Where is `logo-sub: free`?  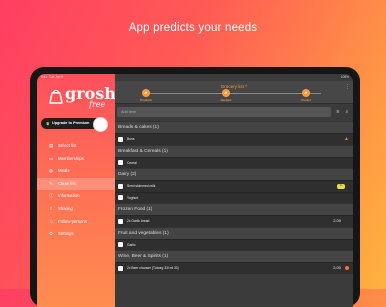
logo-sub: free is located at coordinates (97, 104).